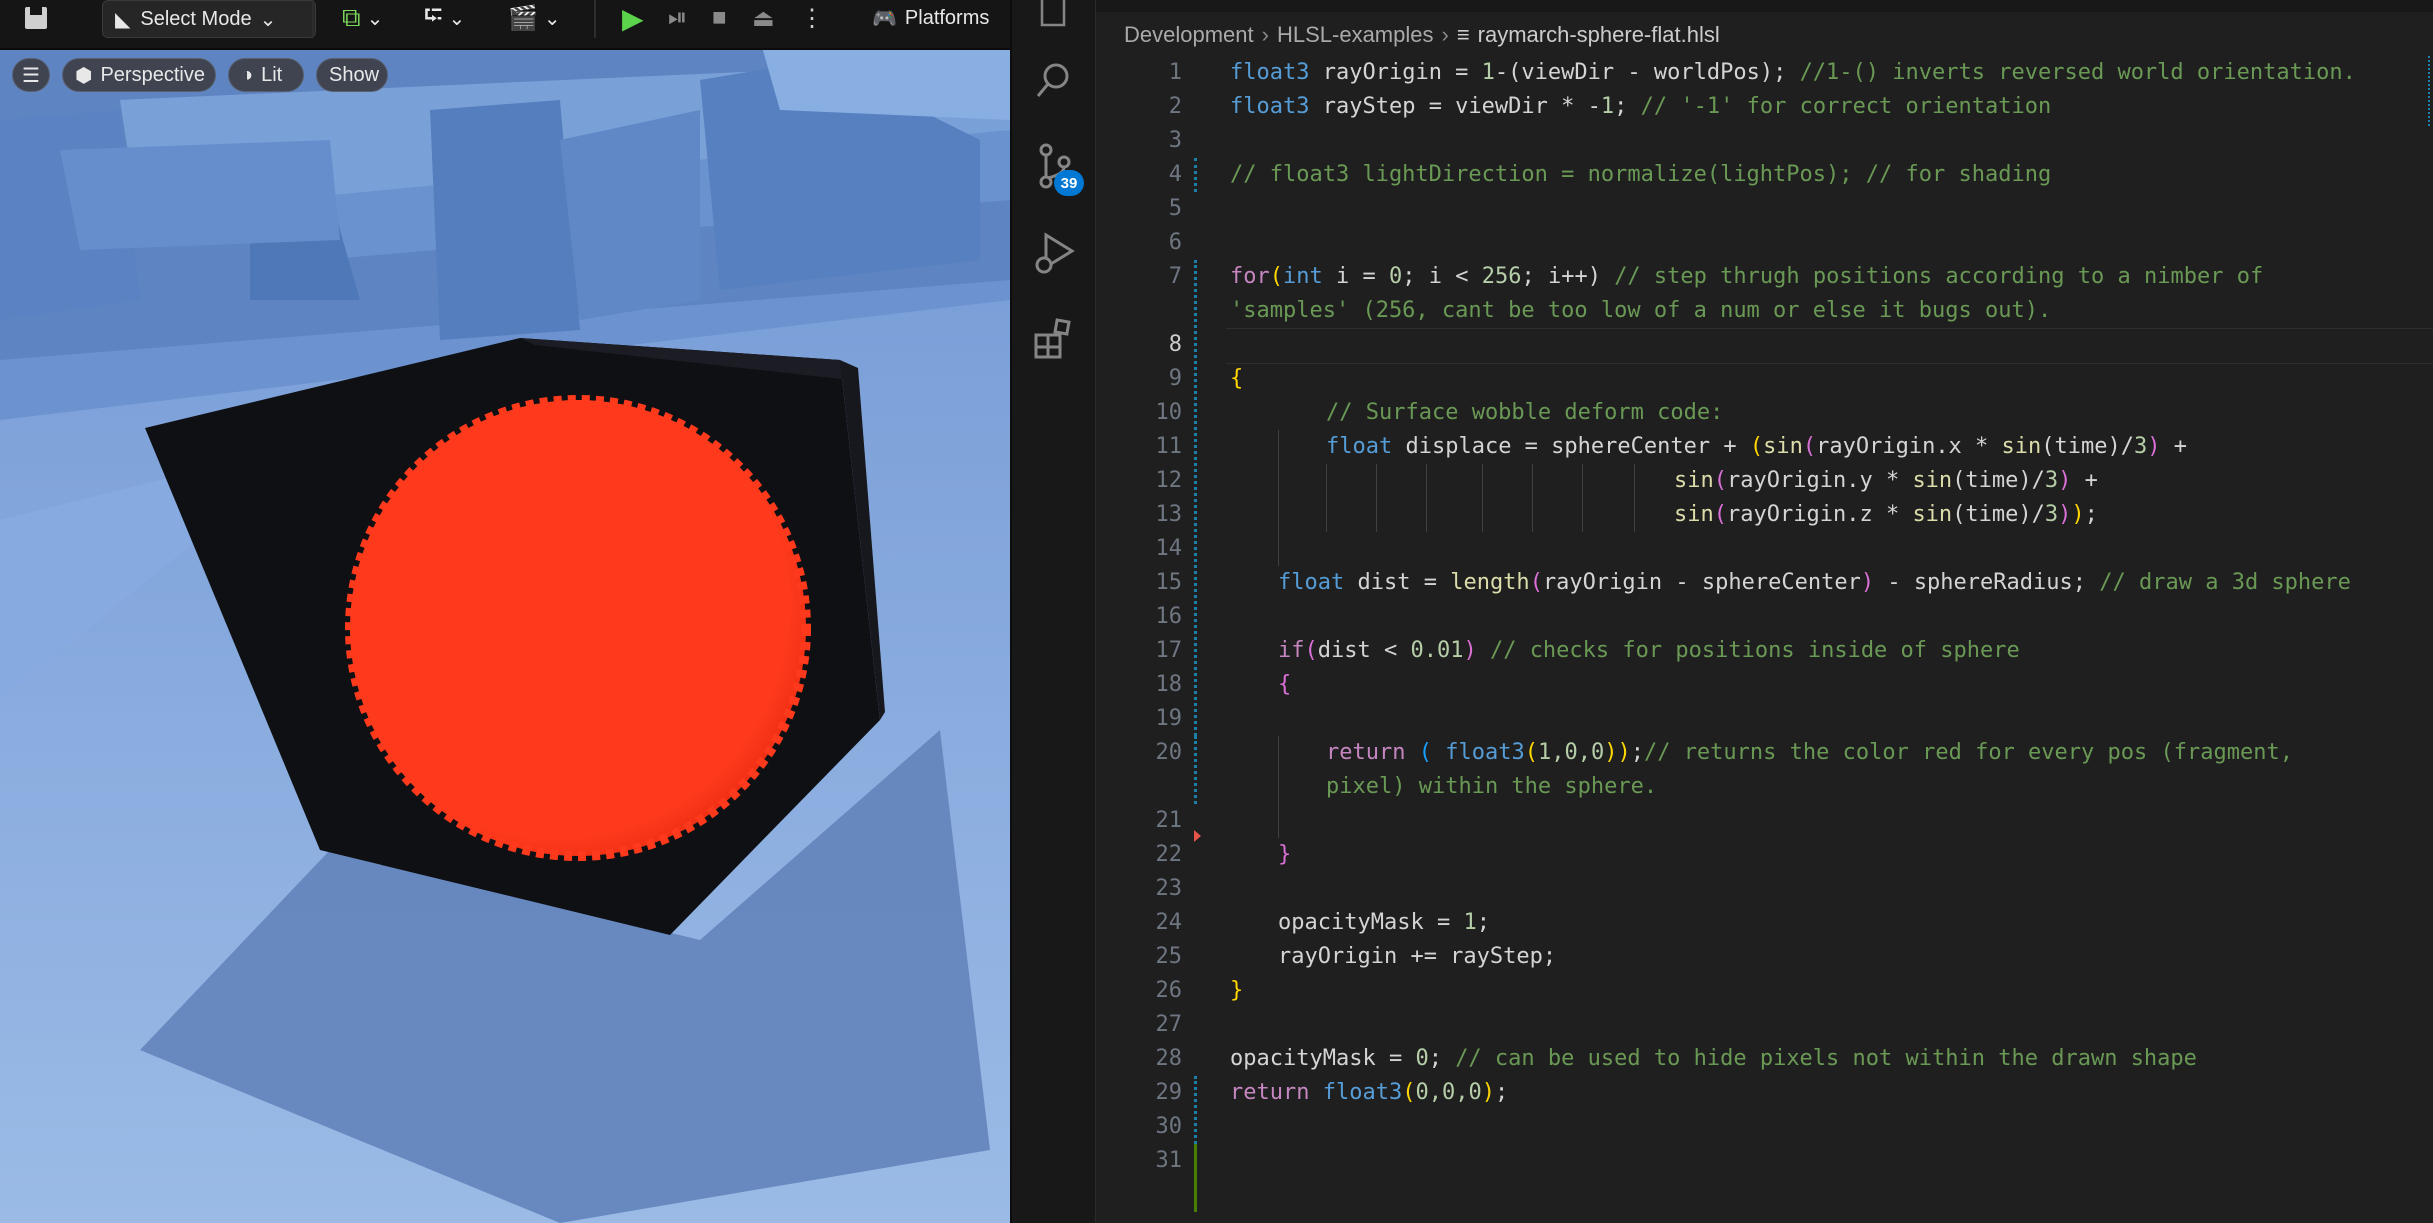 This screenshot has width=2433, height=1223. Describe the element at coordinates (1169, 1092) in the screenshot. I see `line-number: 29` at that location.